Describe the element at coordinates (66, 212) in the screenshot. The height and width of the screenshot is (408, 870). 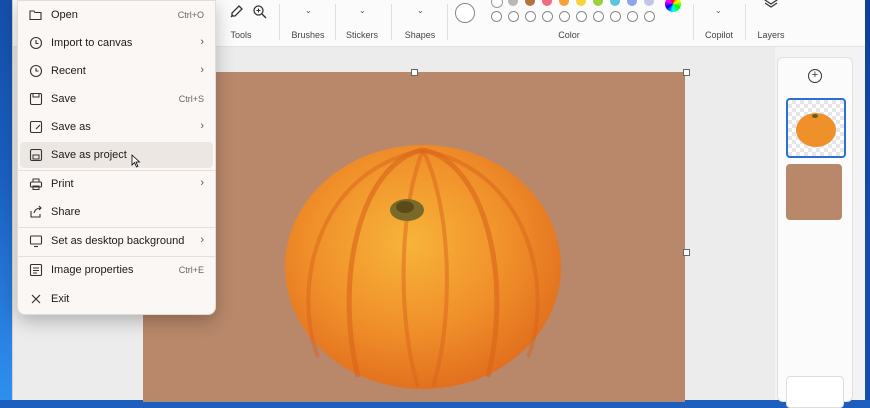
I see `menu-label: Share` at that location.